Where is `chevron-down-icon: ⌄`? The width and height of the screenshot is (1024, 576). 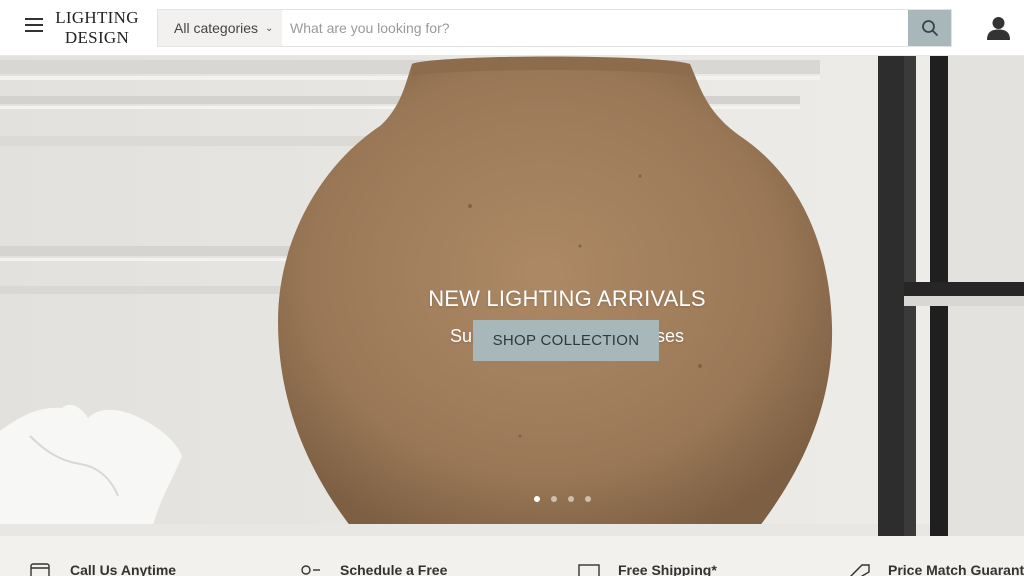 chevron-down-icon: ⌄ is located at coordinates (269, 28).